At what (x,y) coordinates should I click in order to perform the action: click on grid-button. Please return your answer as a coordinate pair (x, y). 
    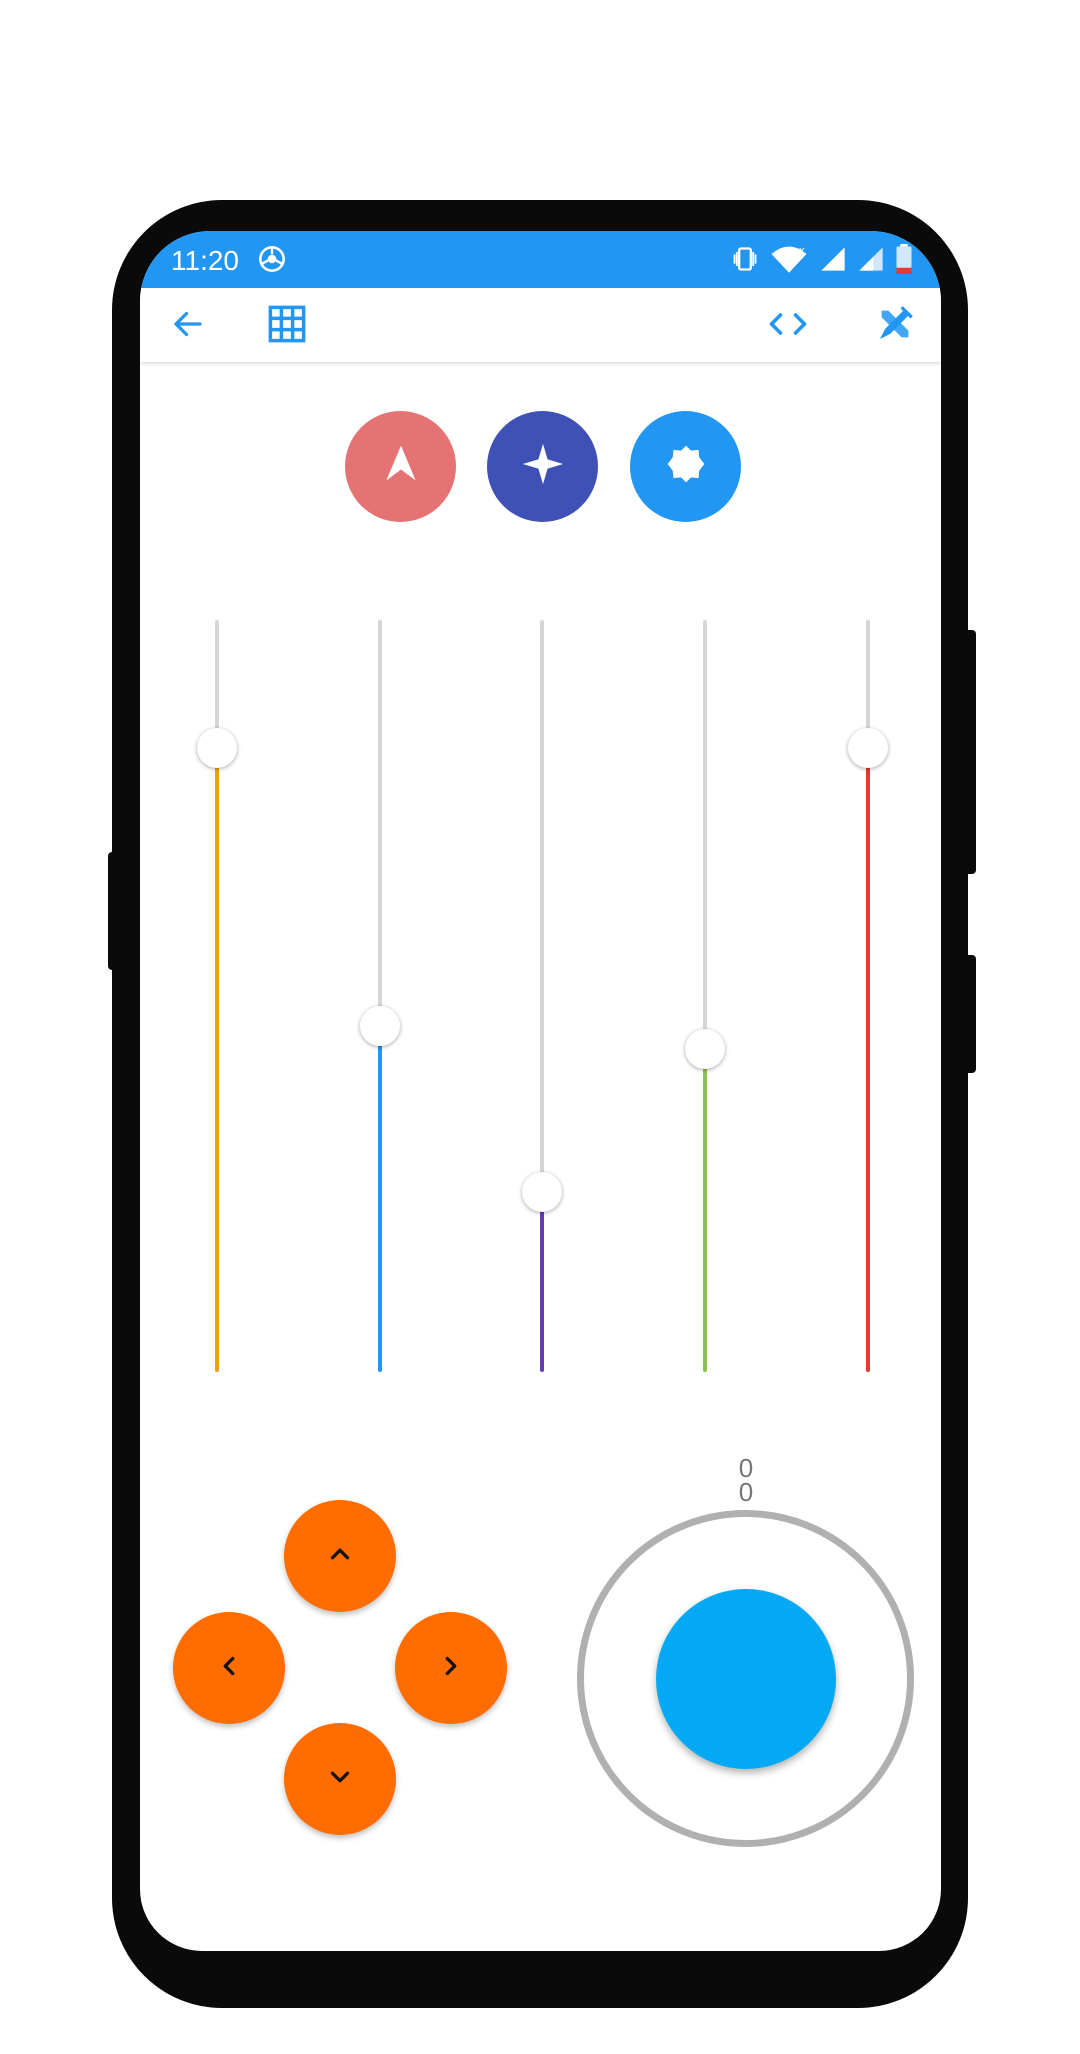
    Looking at the image, I should click on (287, 326).